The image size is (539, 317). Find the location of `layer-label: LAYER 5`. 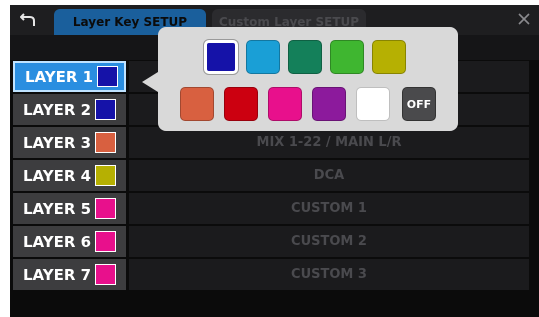

layer-label: LAYER 5 is located at coordinates (57, 208).